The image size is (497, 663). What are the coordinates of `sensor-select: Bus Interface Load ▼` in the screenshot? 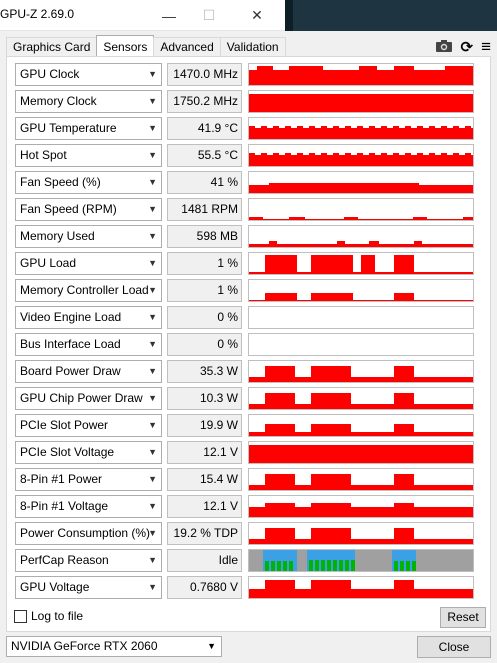 It's located at (88, 344).